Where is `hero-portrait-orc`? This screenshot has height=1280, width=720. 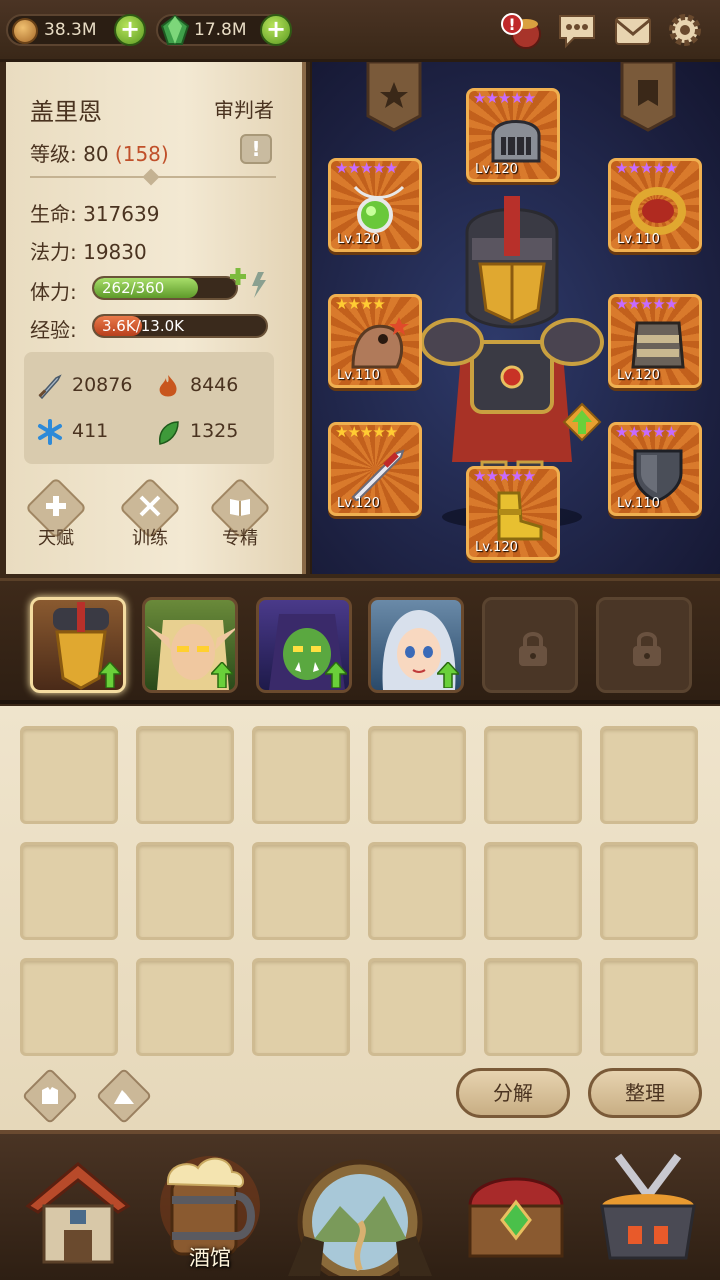 hero-portrait-orc is located at coordinates (304, 645).